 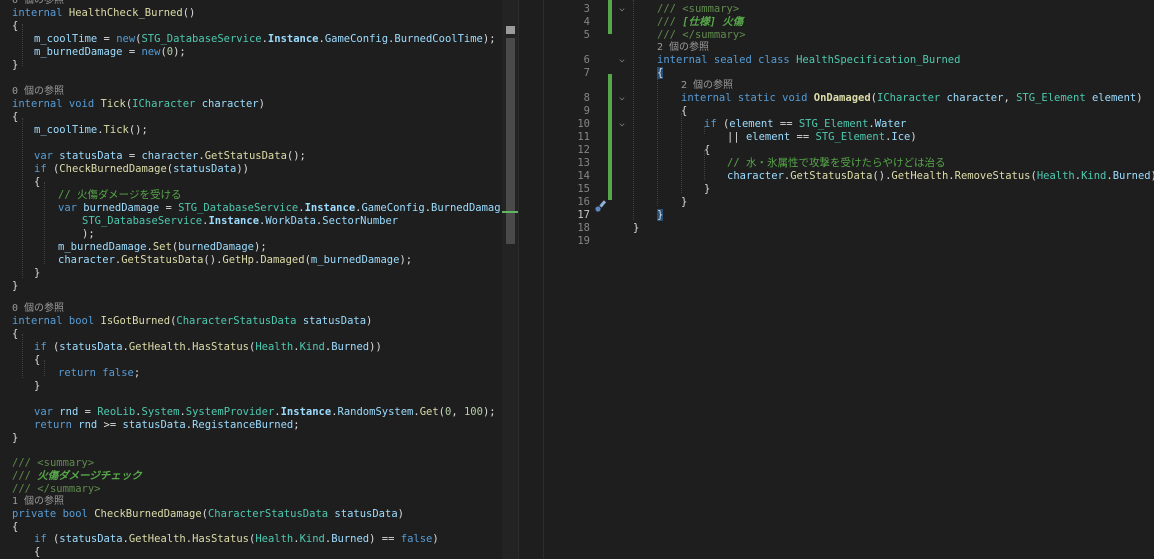 What do you see at coordinates (141, 169) in the screenshot?
I see `code-line: if (CheckBurnedDamage(statusData))` at bounding box center [141, 169].